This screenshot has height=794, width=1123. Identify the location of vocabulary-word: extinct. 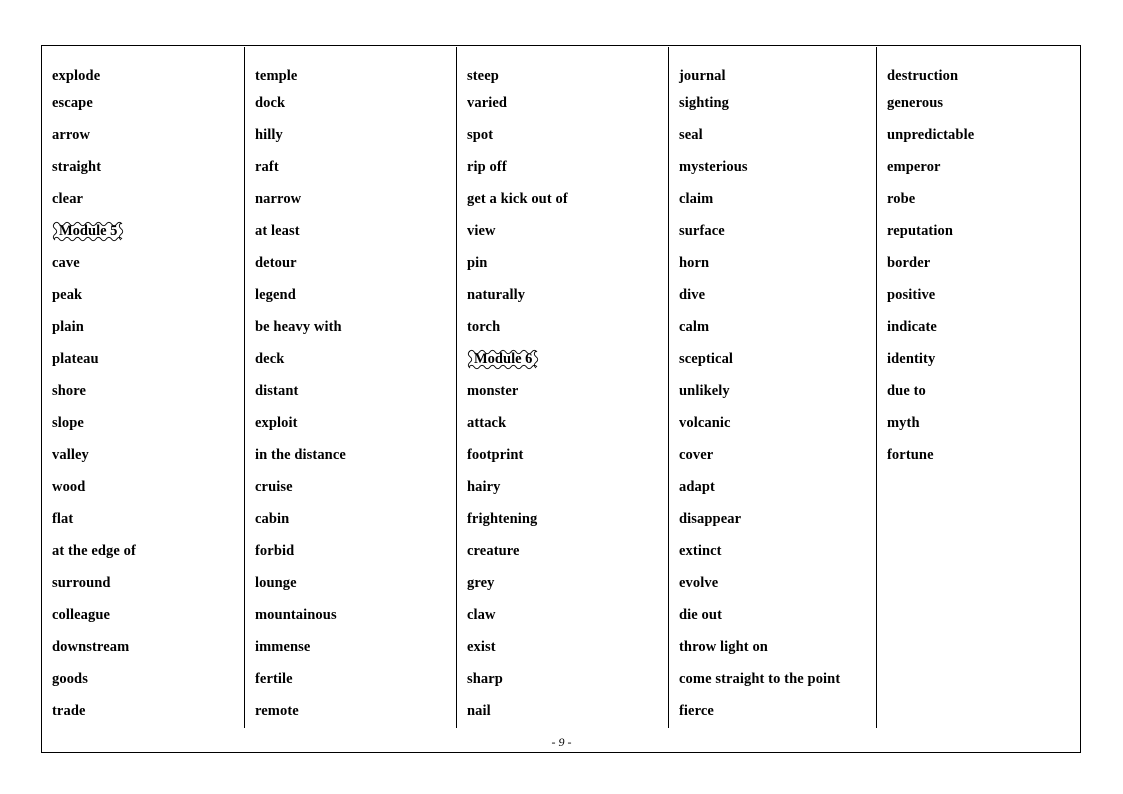
(700, 550).